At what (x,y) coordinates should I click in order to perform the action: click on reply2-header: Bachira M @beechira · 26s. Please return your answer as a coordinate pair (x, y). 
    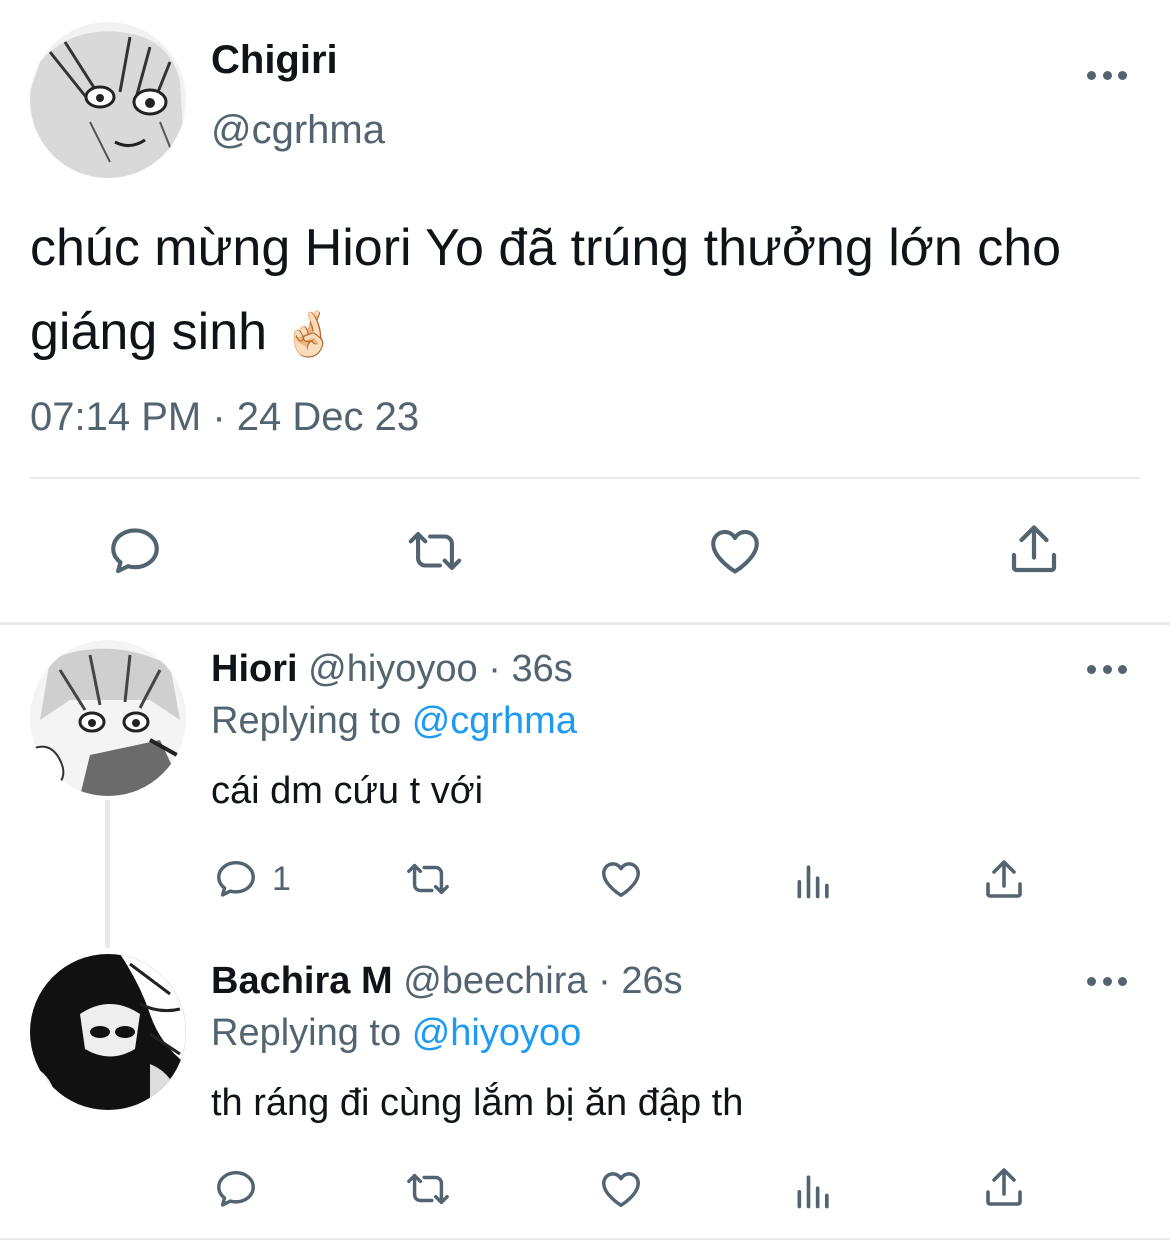
    Looking at the image, I should click on (447, 981).